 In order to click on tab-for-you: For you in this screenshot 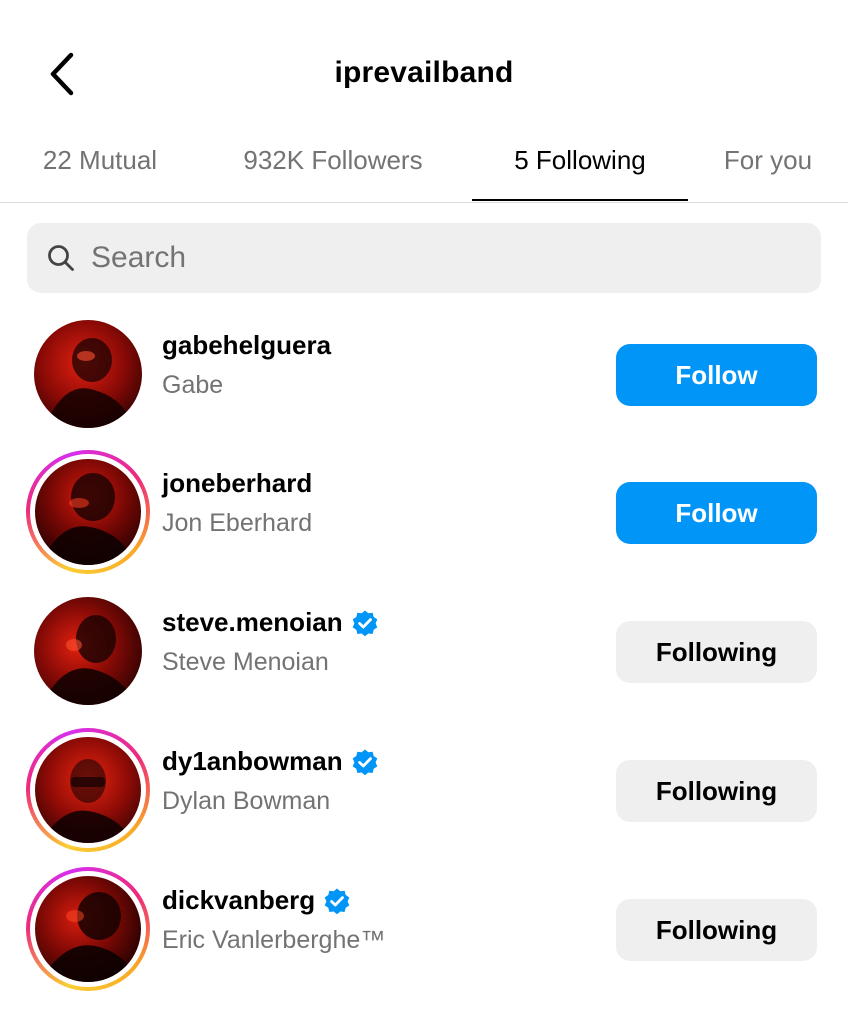, I will do `click(768, 160)`.